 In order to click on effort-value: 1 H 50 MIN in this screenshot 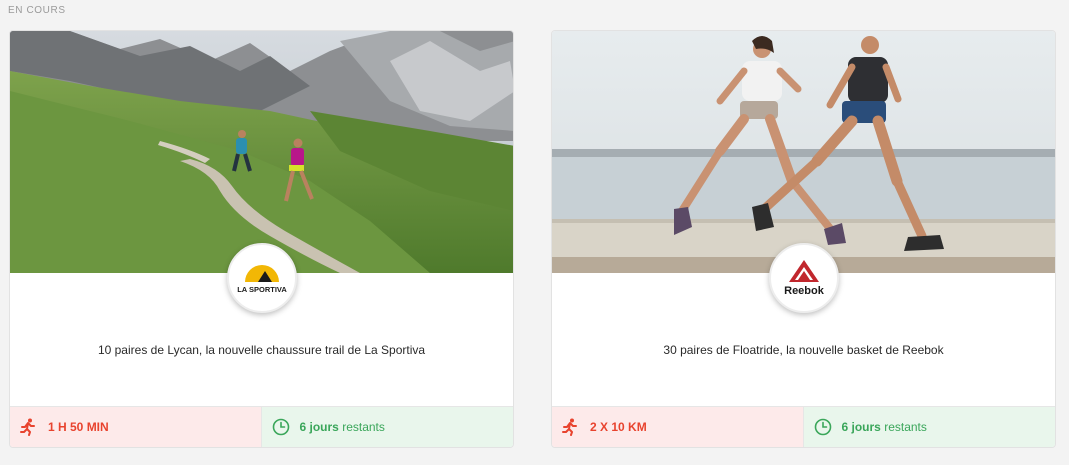, I will do `click(78, 427)`.